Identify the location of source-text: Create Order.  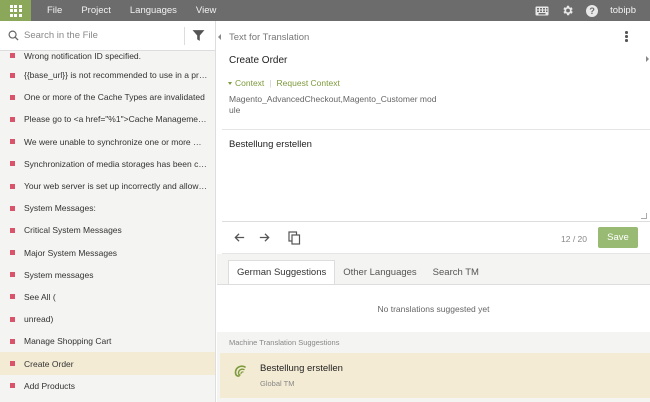
(258, 60).